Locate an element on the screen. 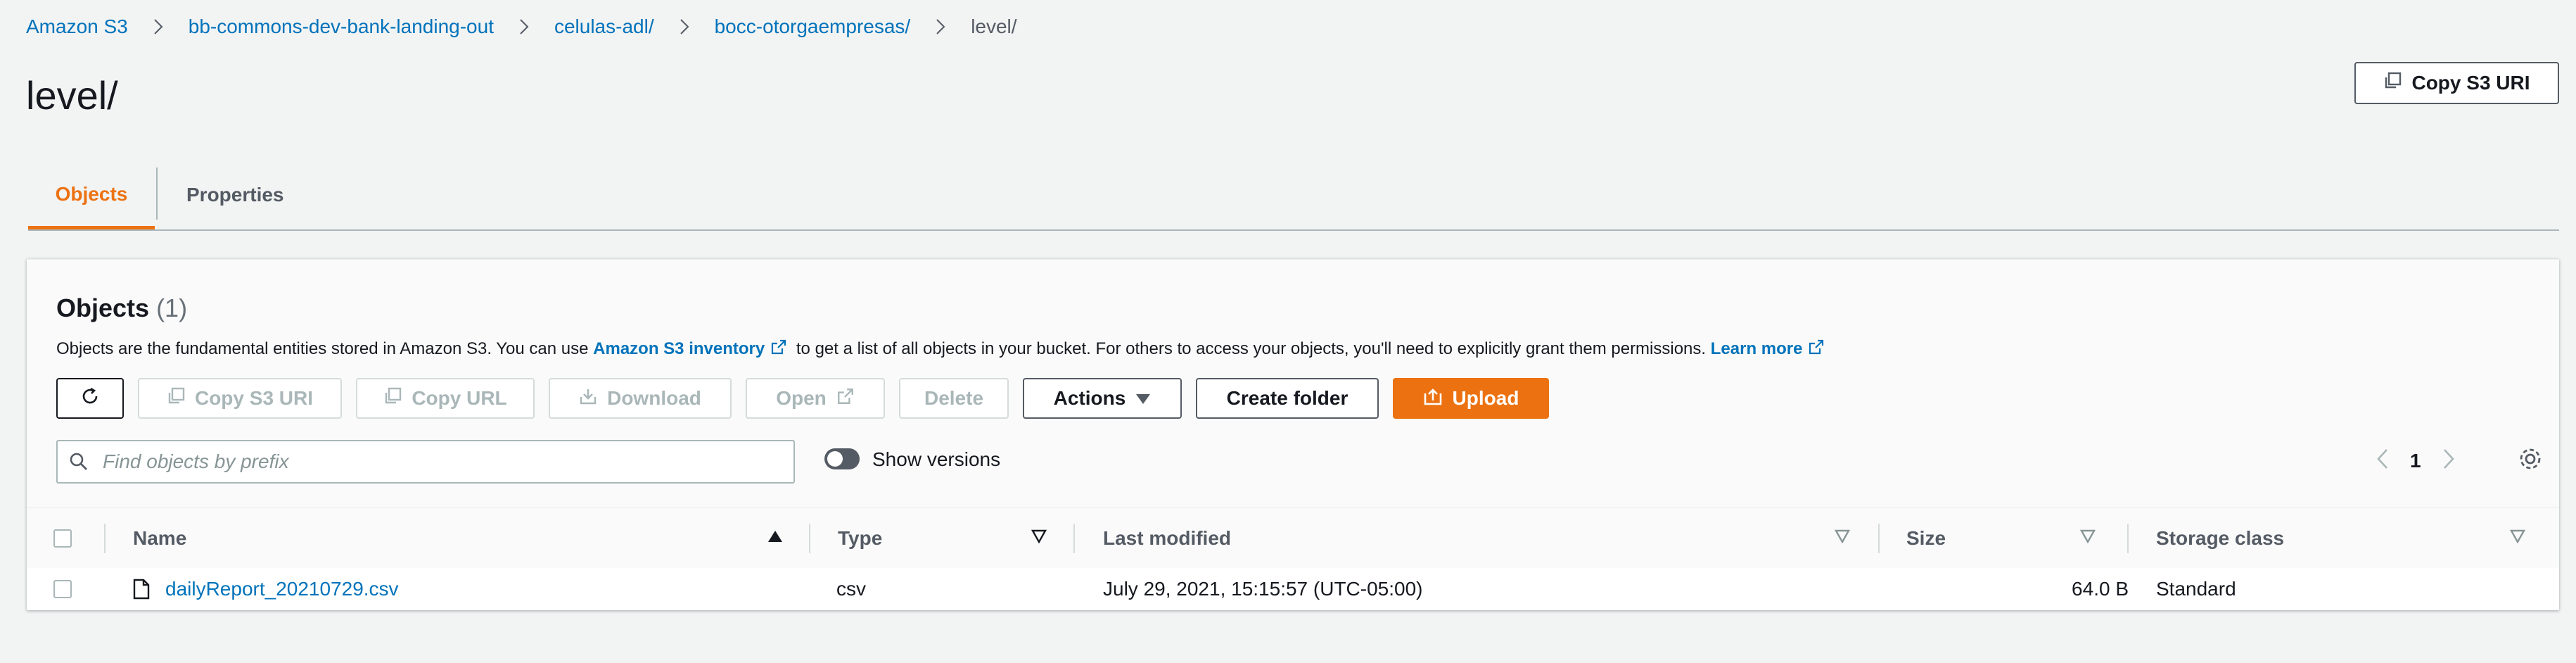 This screenshot has height=663, width=2576. gear-icon is located at coordinates (2530, 461).